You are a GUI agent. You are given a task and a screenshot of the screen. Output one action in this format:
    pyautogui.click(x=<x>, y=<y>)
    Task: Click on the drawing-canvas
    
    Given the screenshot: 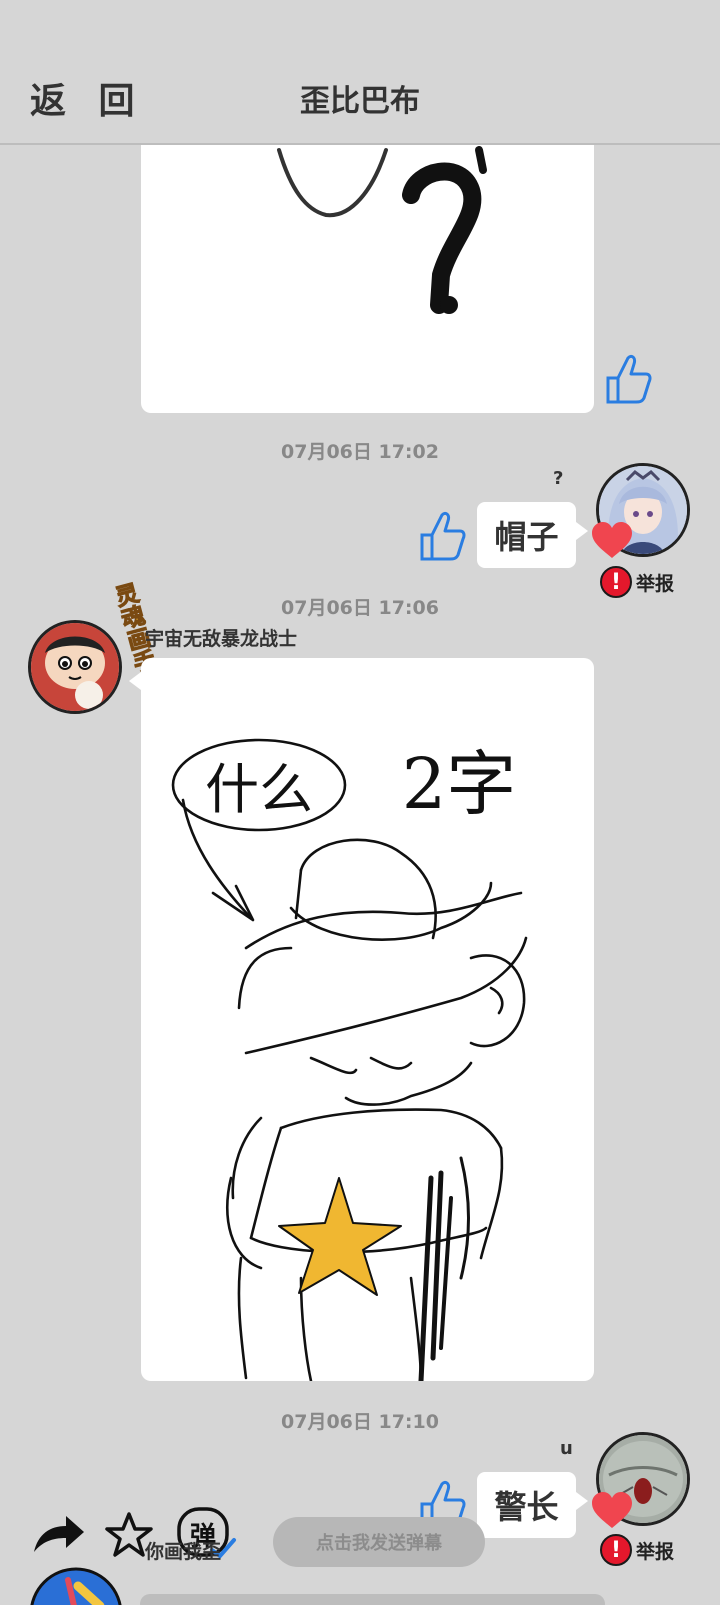 What is the action you would take?
    pyautogui.click(x=382, y=230)
    